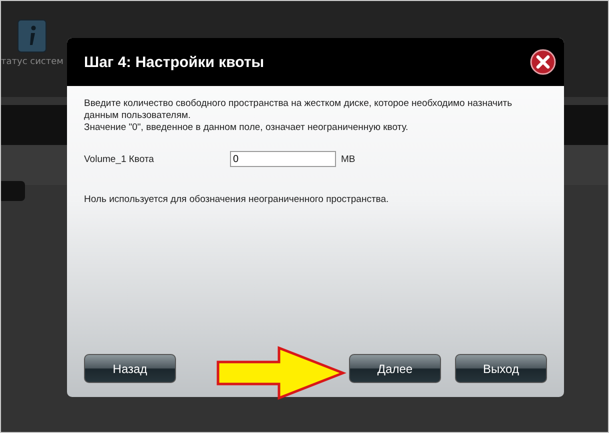 The width and height of the screenshot is (609, 433). Describe the element at coordinates (395, 368) in the screenshot. I see `dialog-button: Далее` at that location.